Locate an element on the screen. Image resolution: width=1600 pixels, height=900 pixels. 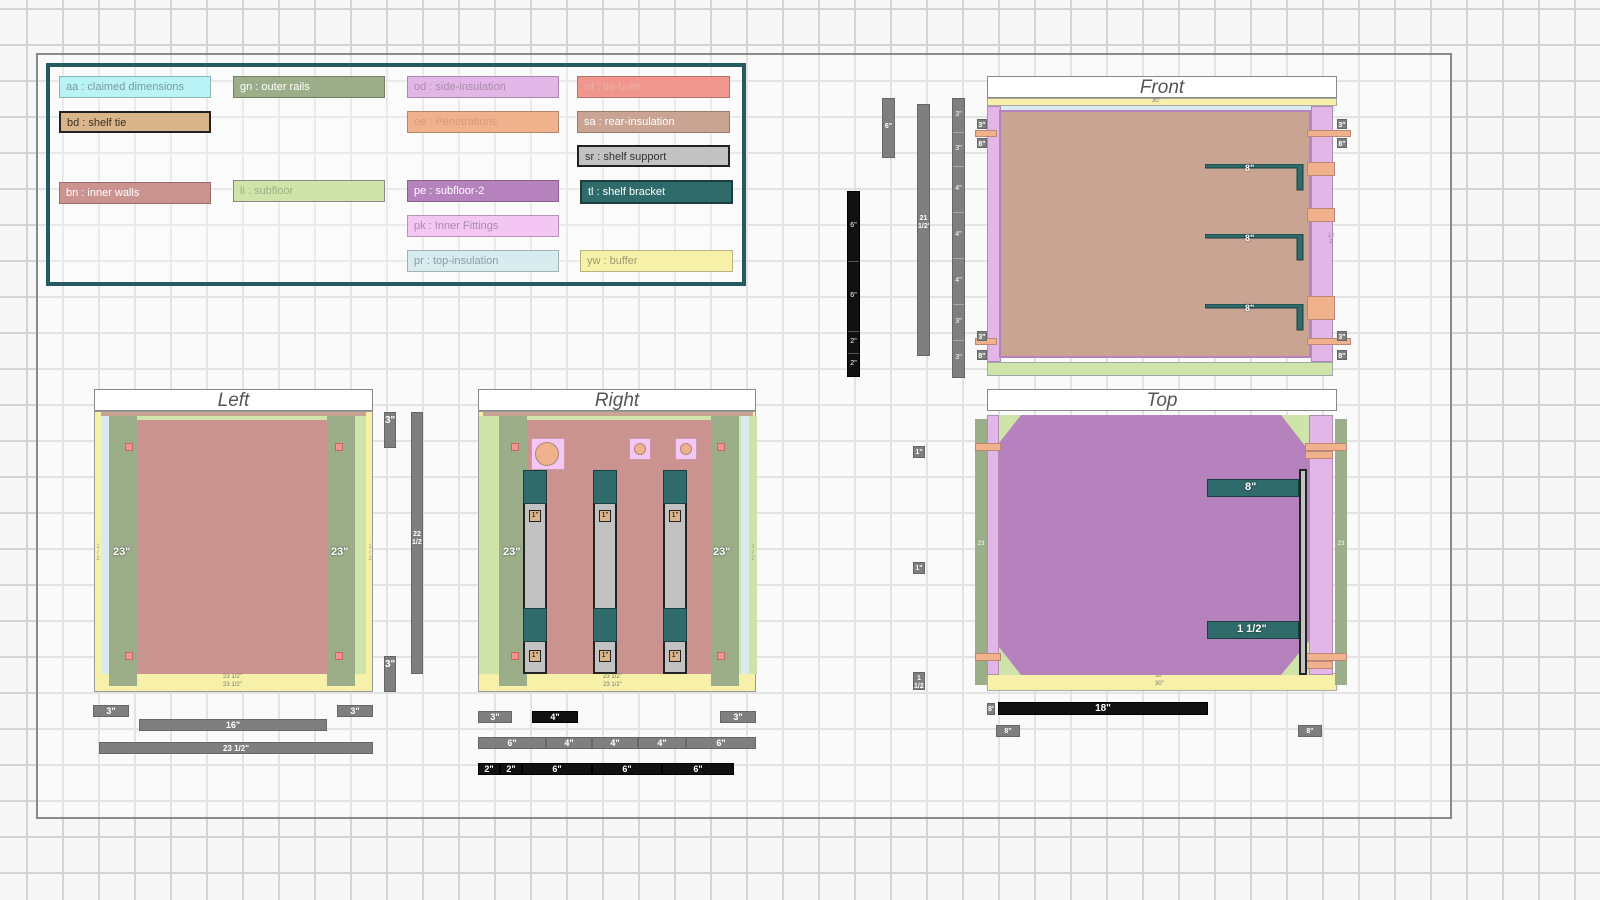
left-long-dim: 22 1/2" is located at coordinates (417, 543).